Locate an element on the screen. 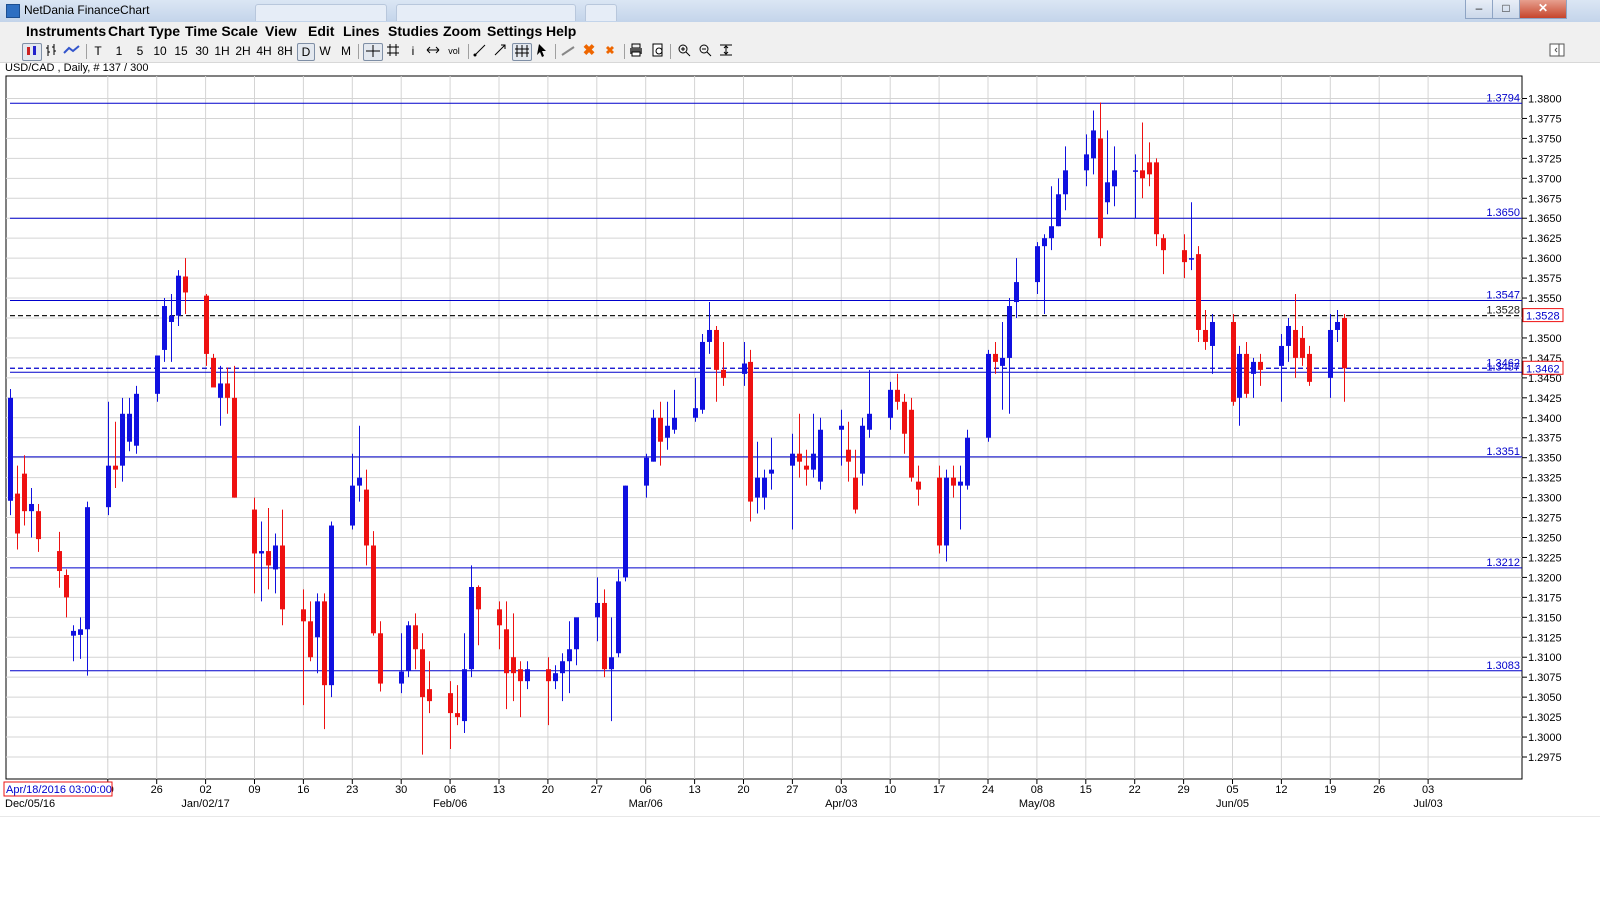 Image resolution: width=1600 pixels, height=901 pixels. horizontal-line-label: 1.3794 is located at coordinates (1503, 98).